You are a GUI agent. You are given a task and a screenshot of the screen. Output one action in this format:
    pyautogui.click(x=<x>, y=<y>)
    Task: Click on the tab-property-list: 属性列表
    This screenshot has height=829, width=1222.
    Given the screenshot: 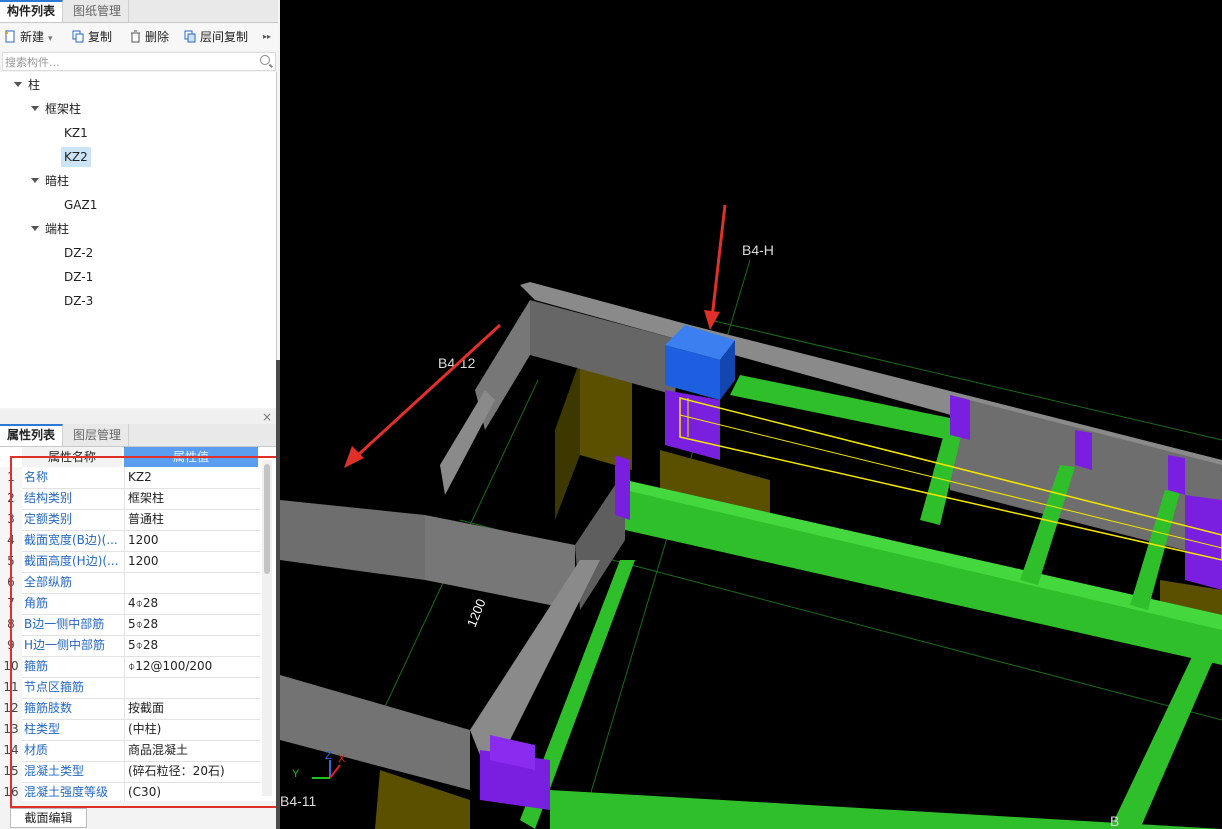 What is the action you would take?
    pyautogui.click(x=32, y=435)
    